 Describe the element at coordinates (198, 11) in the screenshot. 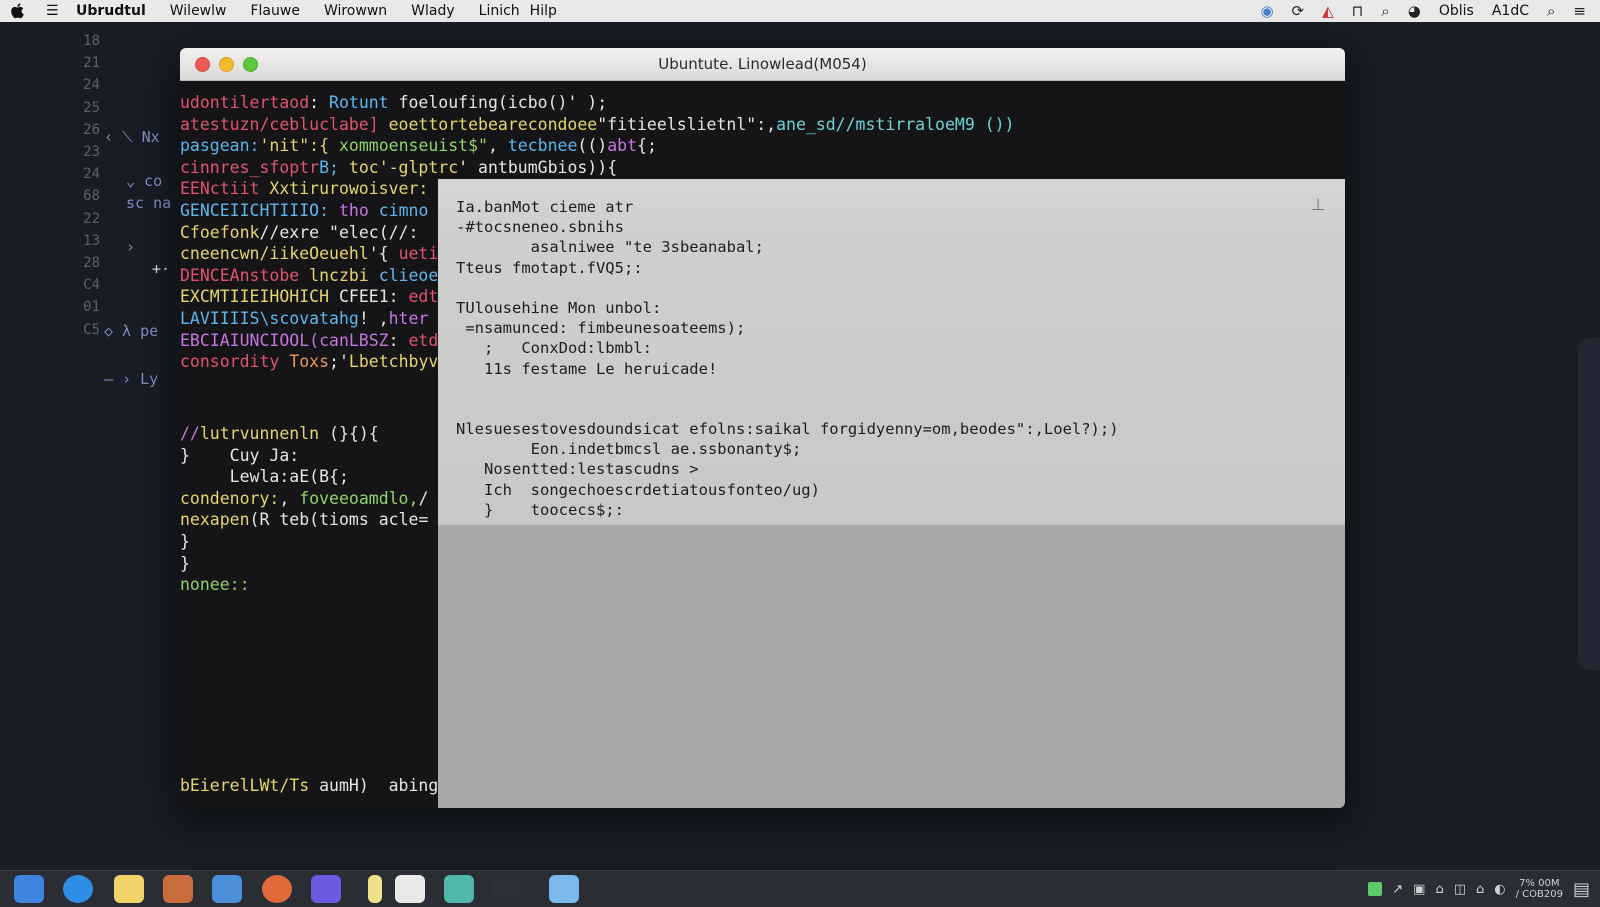

I see `menu-item-wilewlw: Wilewlw` at that location.